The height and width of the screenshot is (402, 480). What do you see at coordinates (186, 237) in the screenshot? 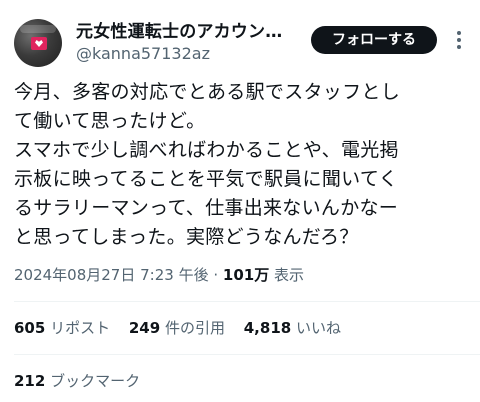
I see `tweet-text-line: と思ってしまった。実際どうなんだろ？` at bounding box center [186, 237].